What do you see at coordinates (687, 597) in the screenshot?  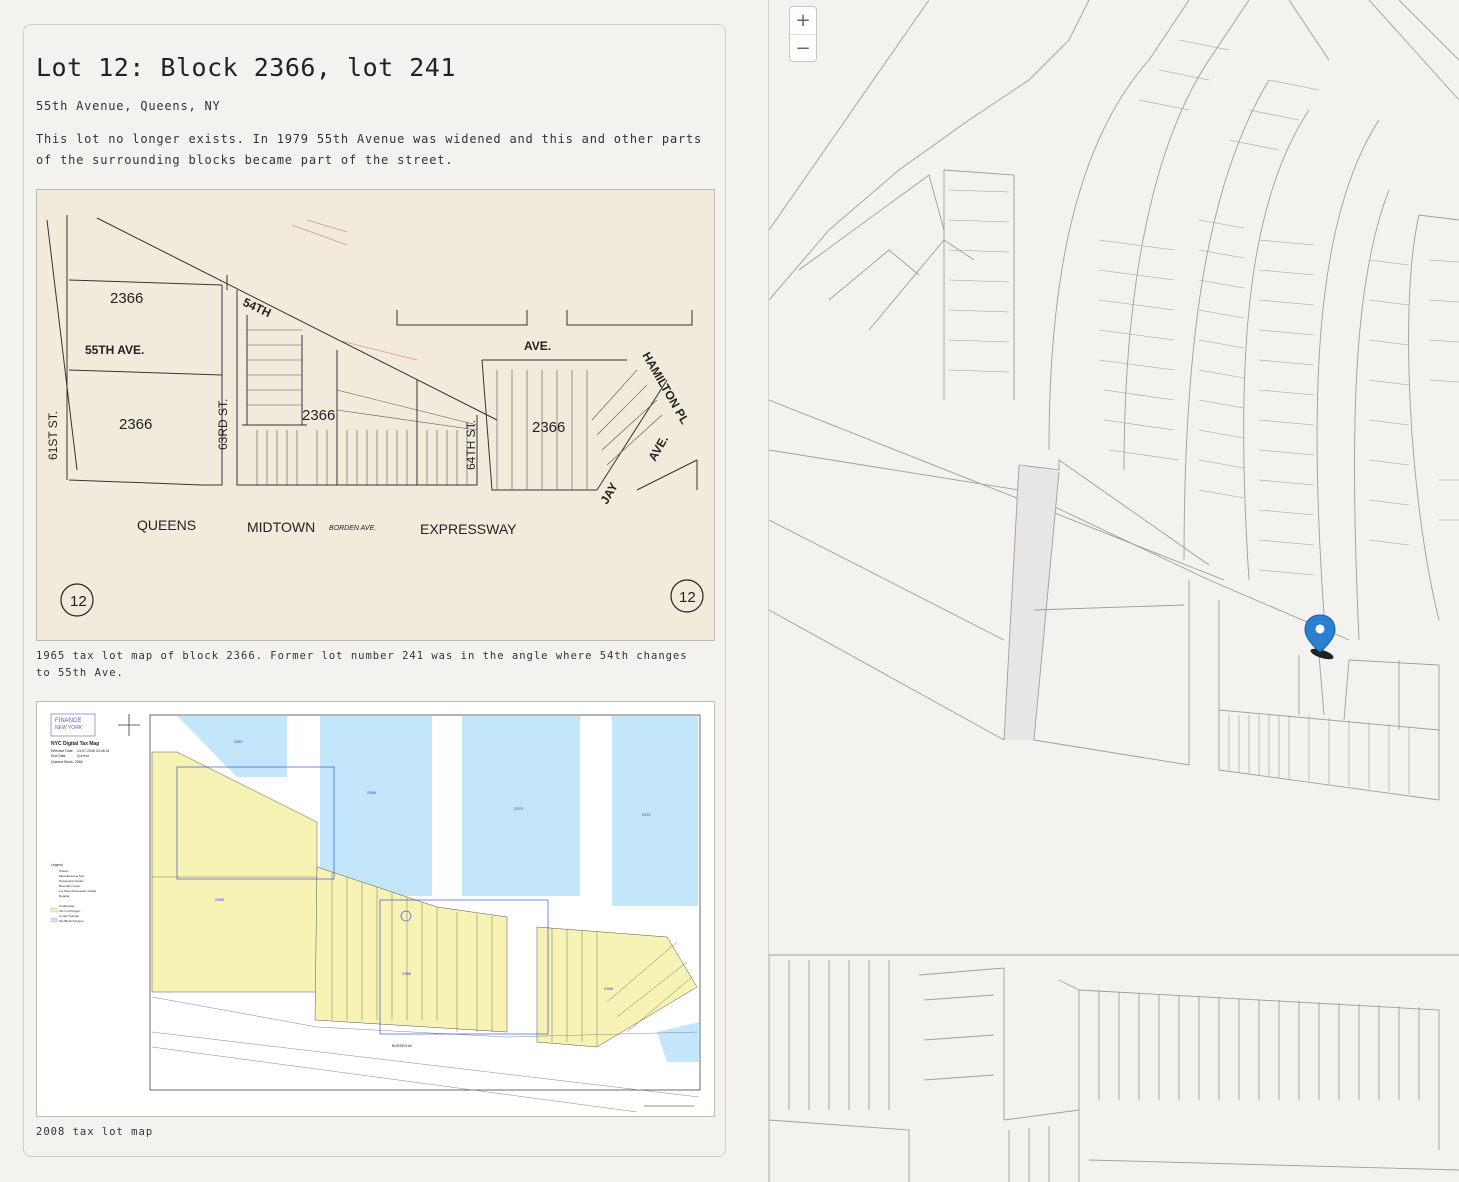 I see `plate-number-right: 12` at bounding box center [687, 597].